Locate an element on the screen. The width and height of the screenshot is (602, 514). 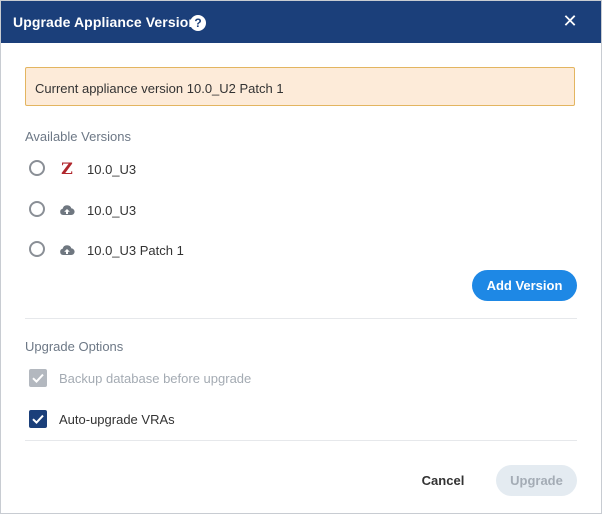
backup-database-checkbox is located at coordinates (38, 378).